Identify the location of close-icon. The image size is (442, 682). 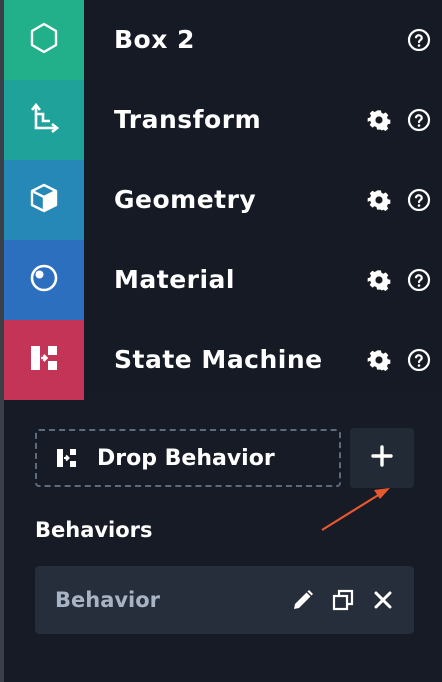
(383, 600).